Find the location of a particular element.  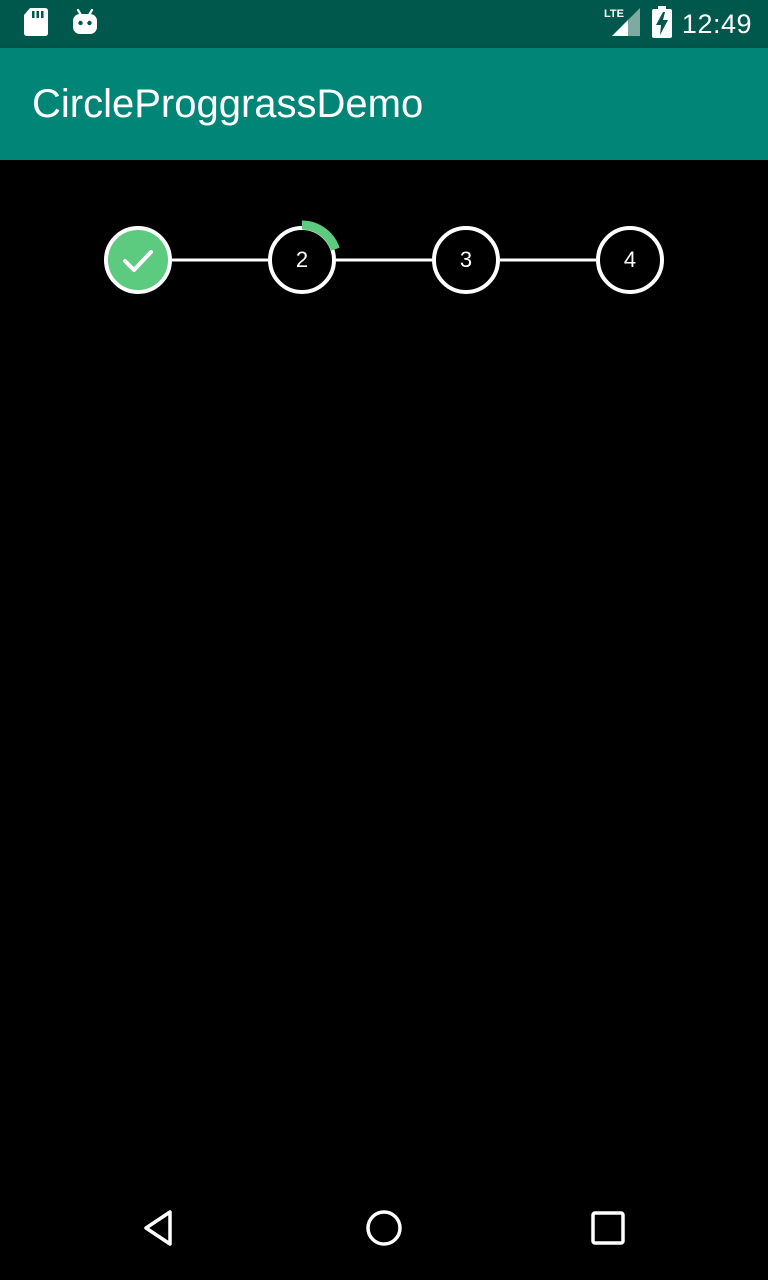

navigation-bar is located at coordinates (384, 1228).